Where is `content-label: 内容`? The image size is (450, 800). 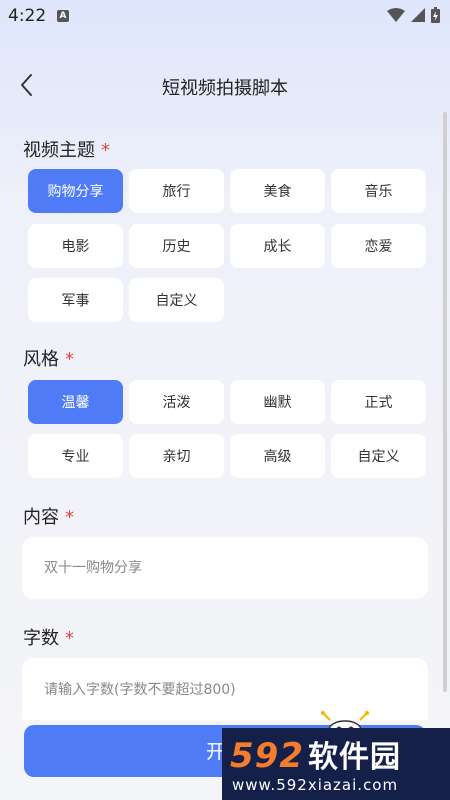
content-label: 内容 is located at coordinates (41, 517).